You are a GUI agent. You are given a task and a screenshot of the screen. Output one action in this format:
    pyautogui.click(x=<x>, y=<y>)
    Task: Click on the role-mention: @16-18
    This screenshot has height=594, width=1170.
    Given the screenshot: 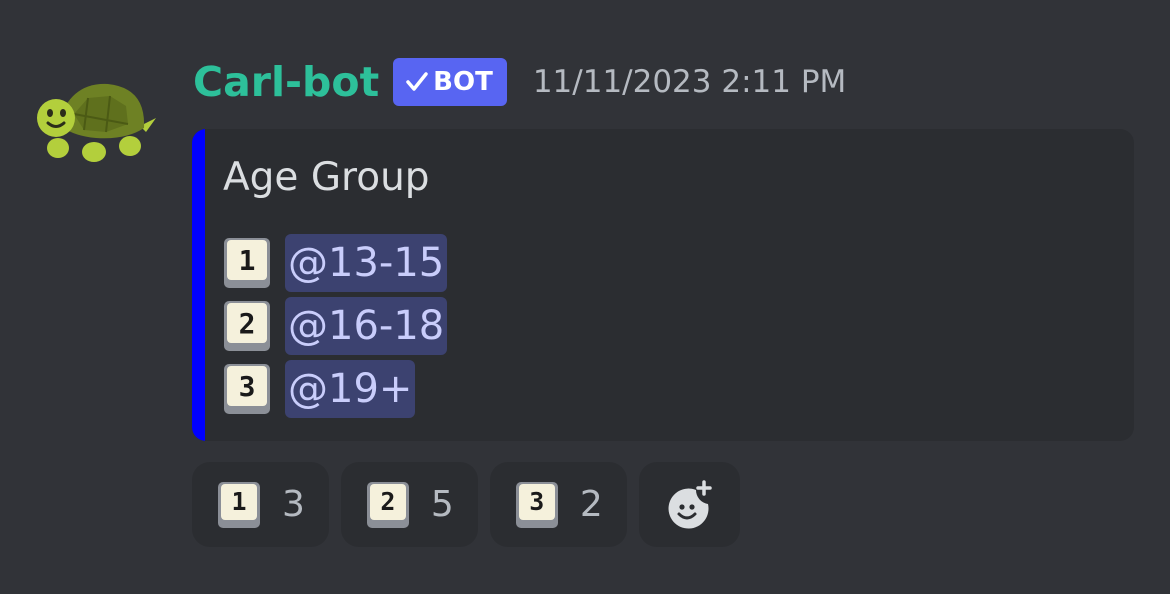 What is the action you would take?
    pyautogui.click(x=366, y=326)
    